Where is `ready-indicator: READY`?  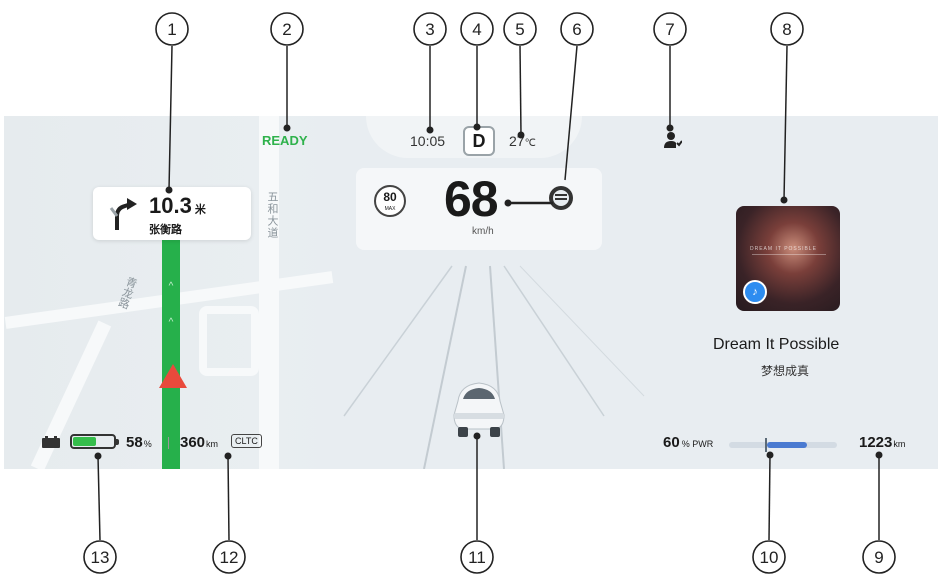 ready-indicator: READY is located at coordinates (285, 140).